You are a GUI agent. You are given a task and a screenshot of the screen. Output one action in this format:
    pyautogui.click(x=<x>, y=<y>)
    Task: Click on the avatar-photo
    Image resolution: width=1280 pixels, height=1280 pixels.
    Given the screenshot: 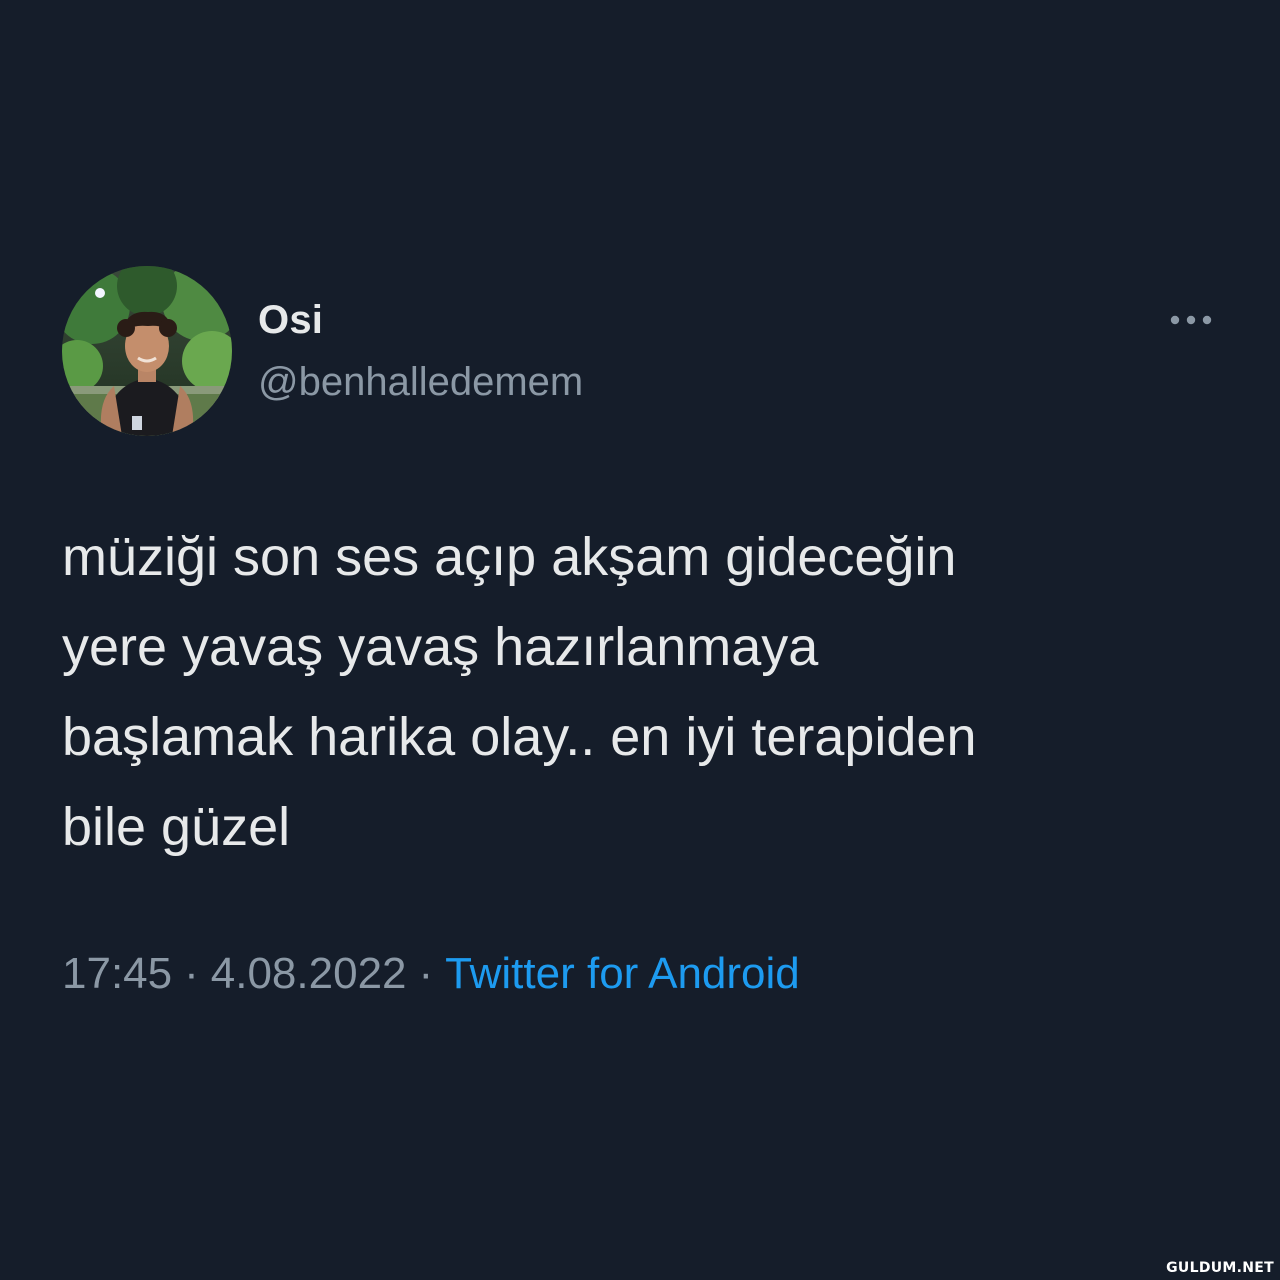 What is the action you would take?
    pyautogui.click(x=147, y=351)
    